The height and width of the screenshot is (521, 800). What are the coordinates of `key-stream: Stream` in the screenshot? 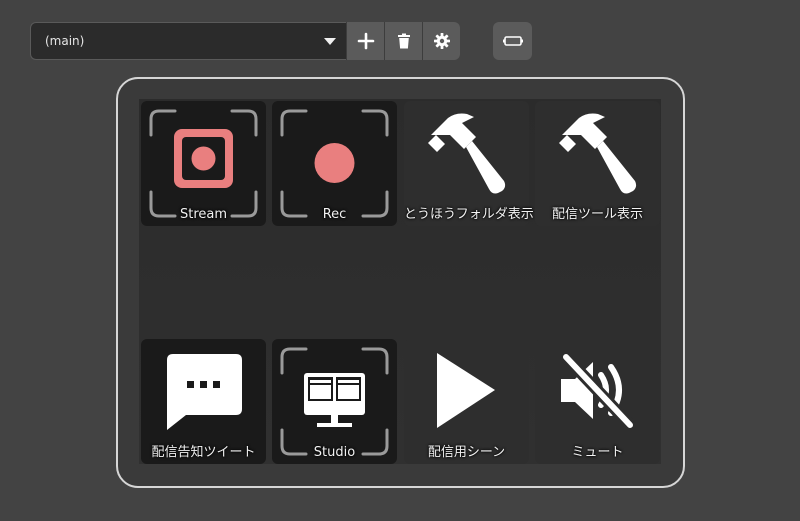 It's located at (203, 163).